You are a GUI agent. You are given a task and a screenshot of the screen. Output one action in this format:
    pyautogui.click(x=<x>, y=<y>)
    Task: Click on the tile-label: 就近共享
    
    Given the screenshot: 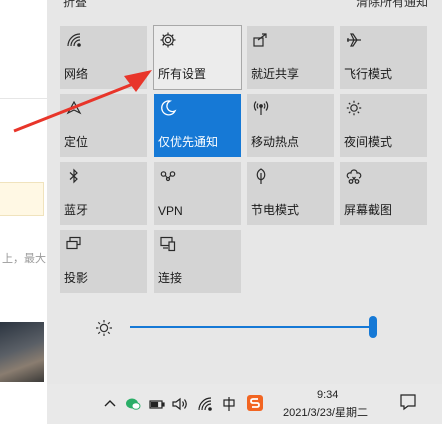 What is the action you would take?
    pyautogui.click(x=275, y=74)
    